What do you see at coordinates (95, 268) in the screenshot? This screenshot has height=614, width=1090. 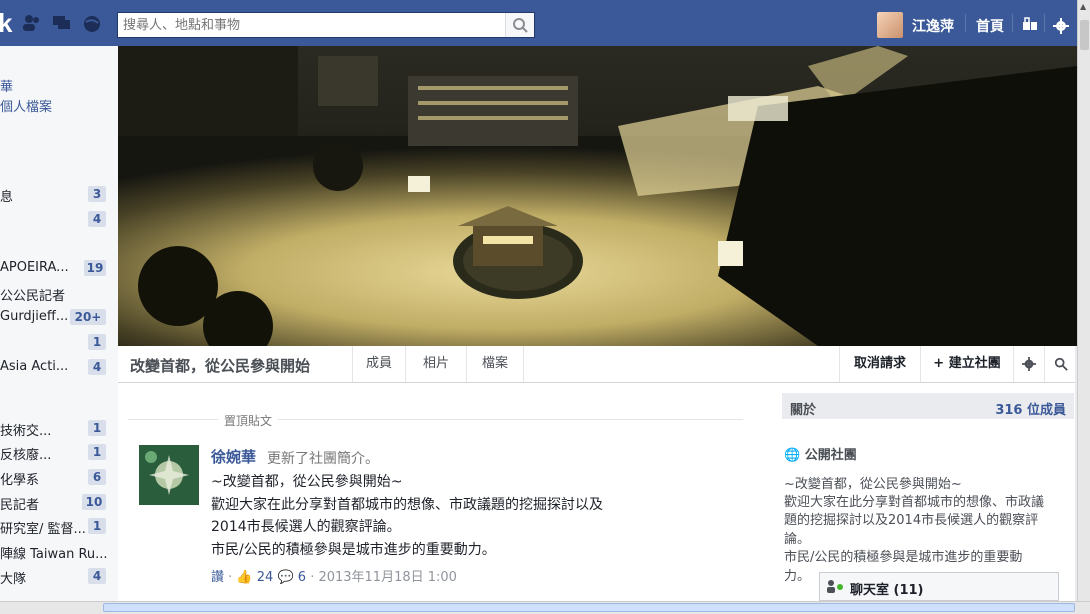 I see `count-badge: 19` at bounding box center [95, 268].